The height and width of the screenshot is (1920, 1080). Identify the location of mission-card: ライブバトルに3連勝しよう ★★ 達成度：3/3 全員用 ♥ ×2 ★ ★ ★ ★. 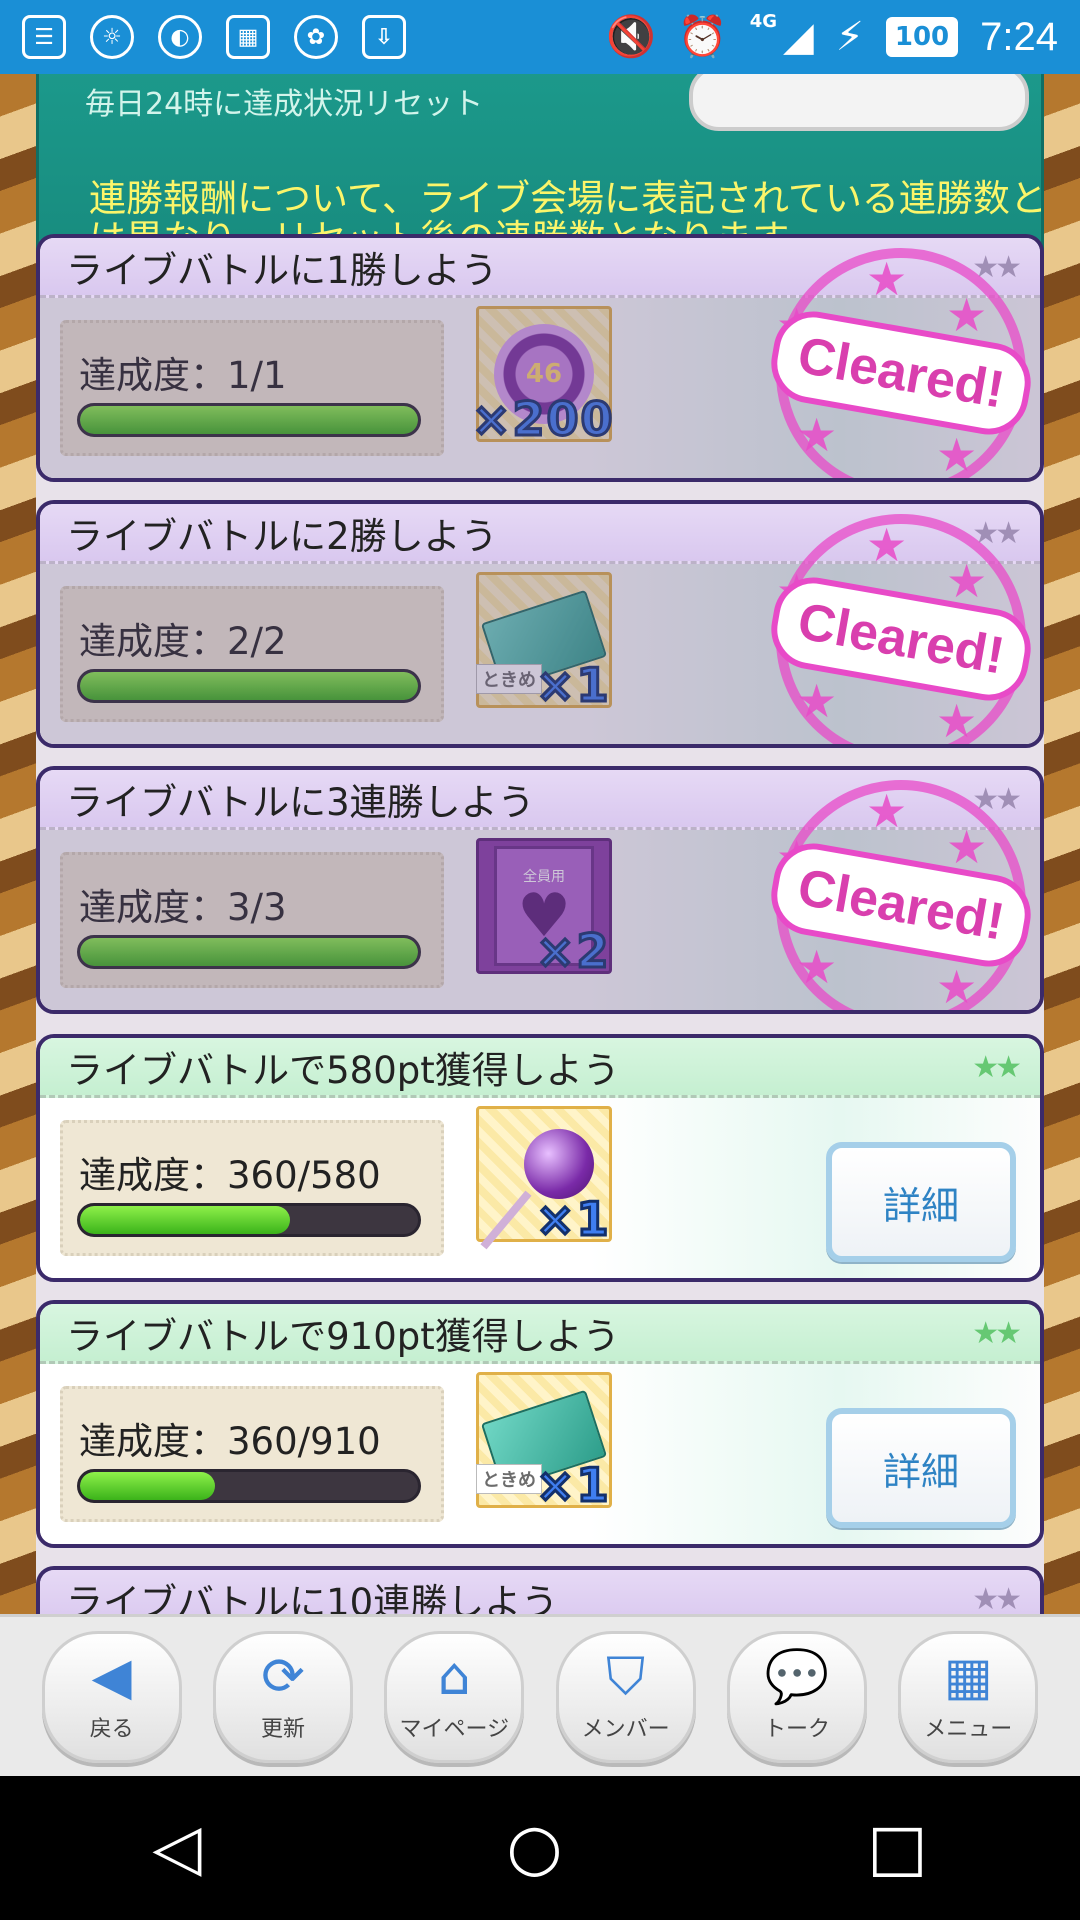
(540, 890).